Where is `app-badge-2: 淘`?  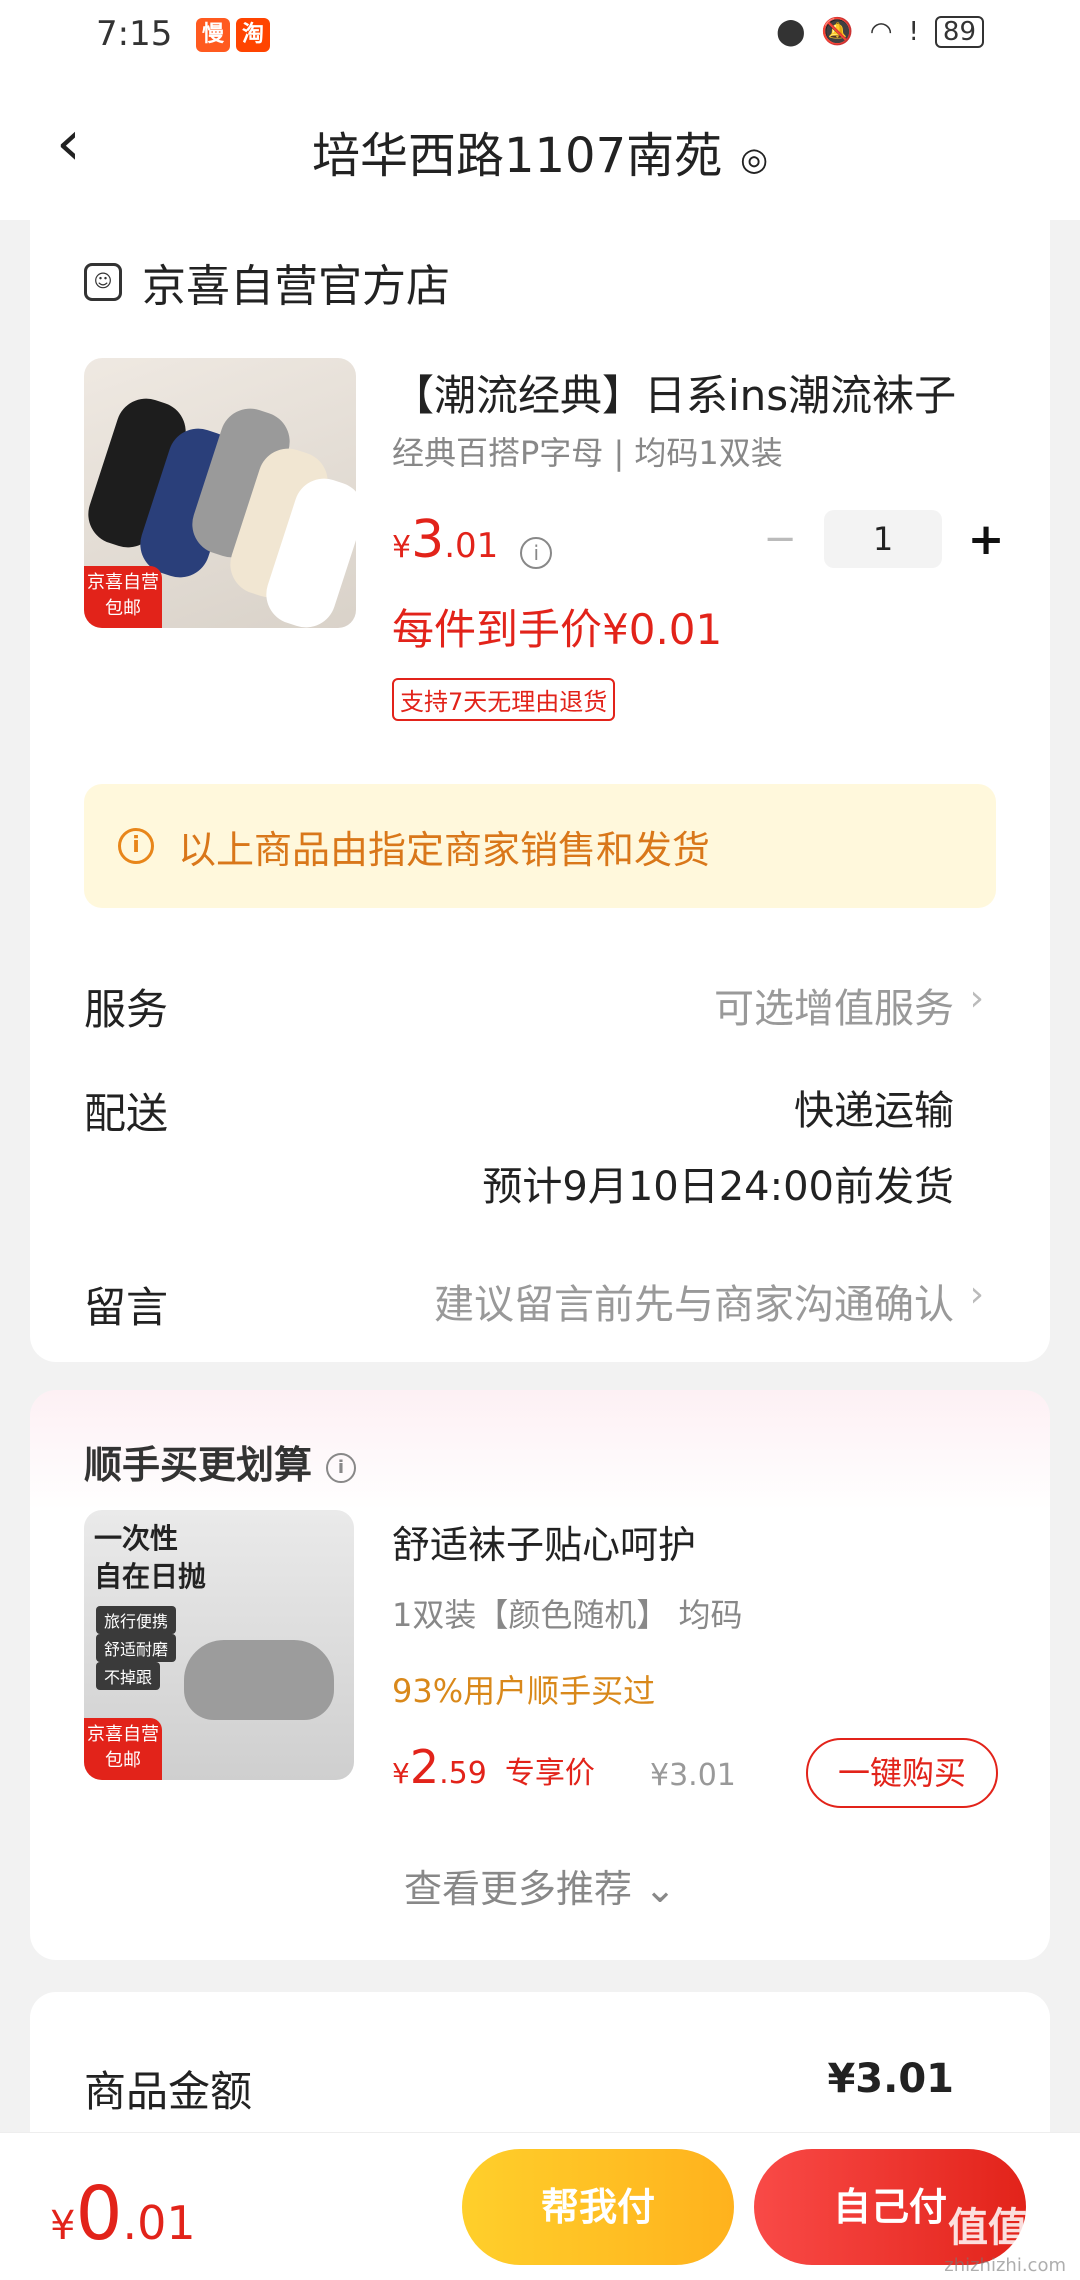 app-badge-2: 淘 is located at coordinates (253, 35).